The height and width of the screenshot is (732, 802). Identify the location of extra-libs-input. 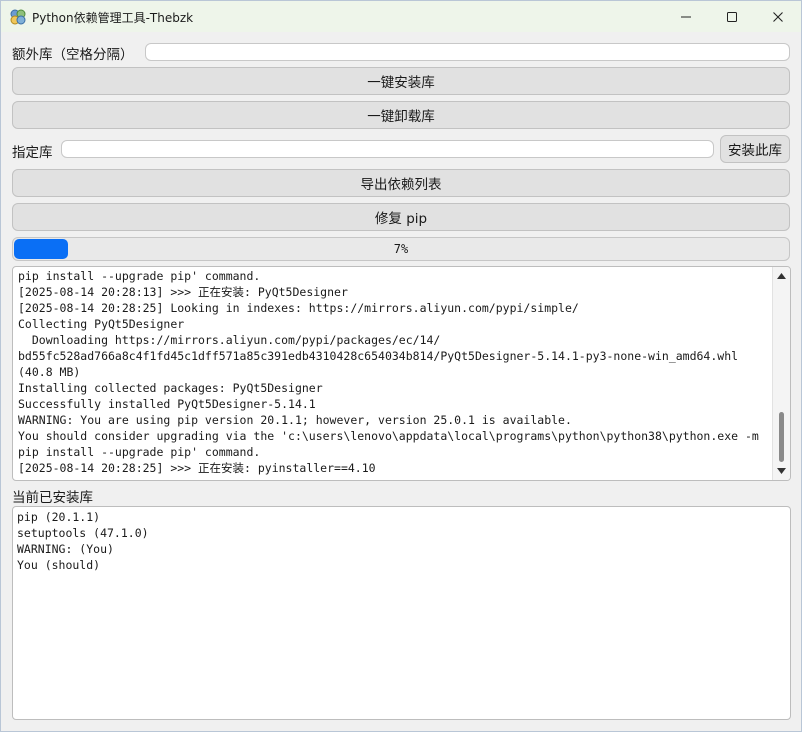
(467, 52).